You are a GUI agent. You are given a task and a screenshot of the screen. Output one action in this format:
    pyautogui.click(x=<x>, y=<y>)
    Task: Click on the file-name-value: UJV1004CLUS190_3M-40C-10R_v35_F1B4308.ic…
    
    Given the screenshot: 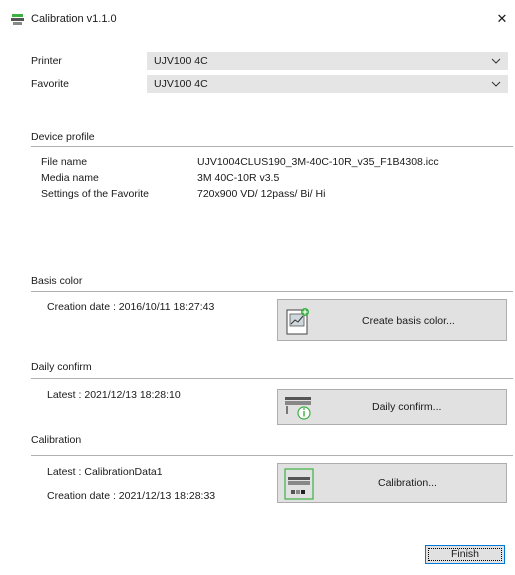 What is the action you would take?
    pyautogui.click(x=318, y=162)
    